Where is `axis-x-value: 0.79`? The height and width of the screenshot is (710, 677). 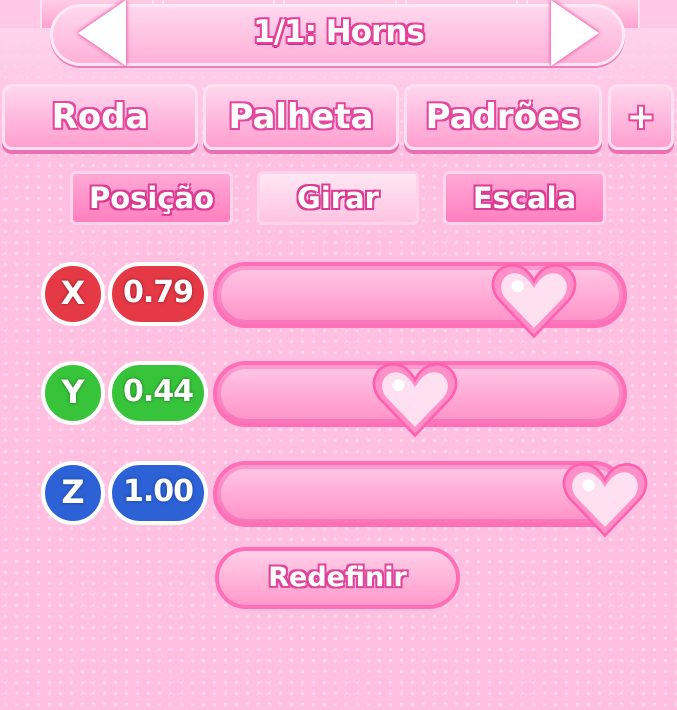 axis-x-value: 0.79 is located at coordinates (158, 294).